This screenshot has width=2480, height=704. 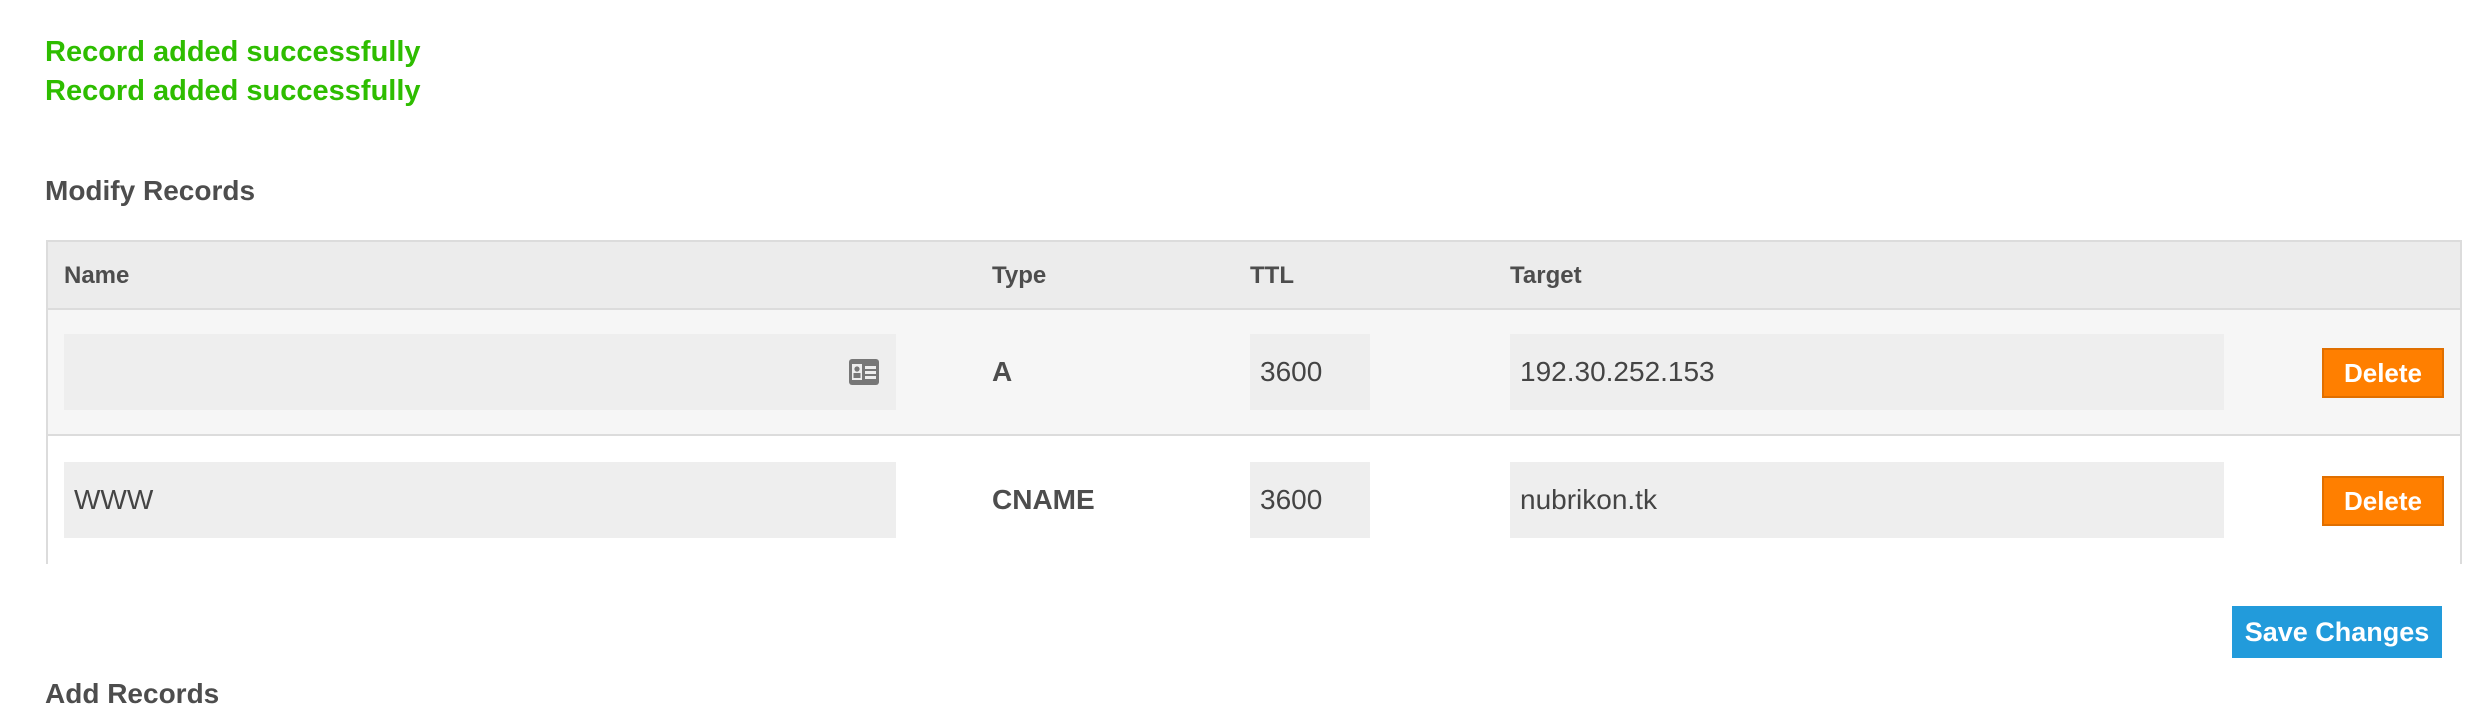 I want to click on column-header-ttl: TTL, so click(x=1272, y=275).